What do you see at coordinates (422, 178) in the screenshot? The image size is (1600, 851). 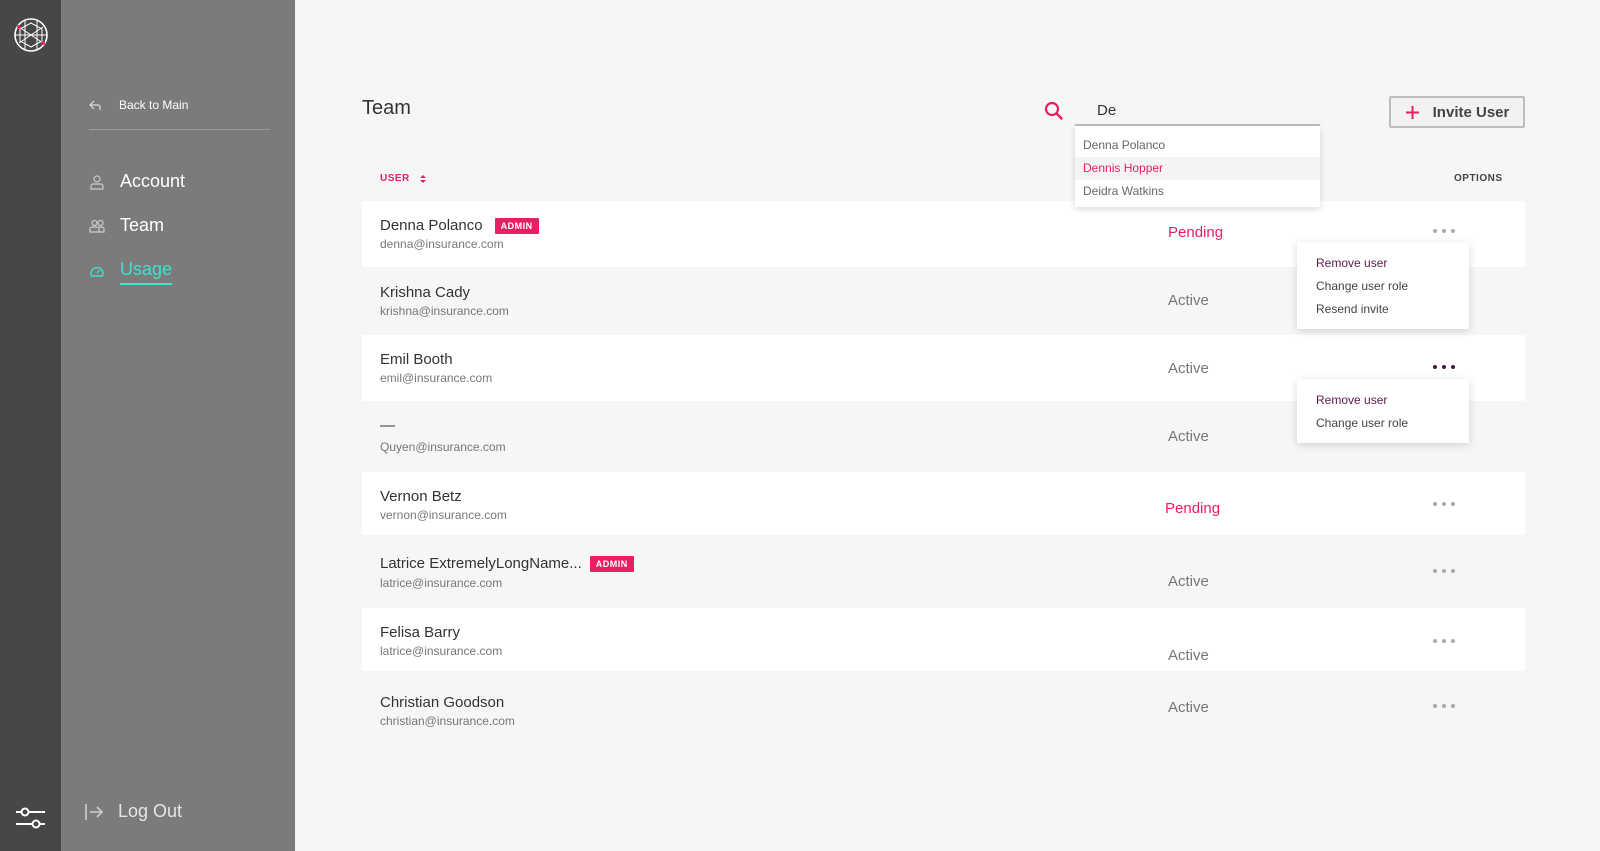 I see `sort-icon` at bounding box center [422, 178].